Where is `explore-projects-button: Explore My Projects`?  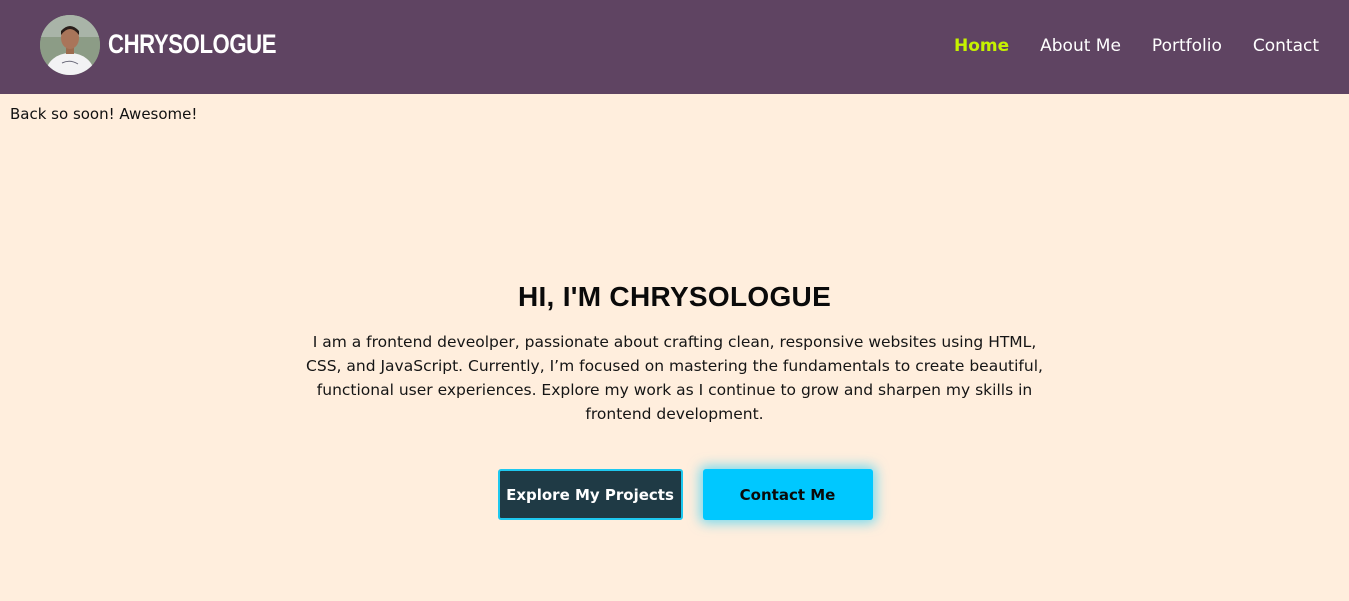
explore-projects-button: Explore My Projects is located at coordinates (590, 494).